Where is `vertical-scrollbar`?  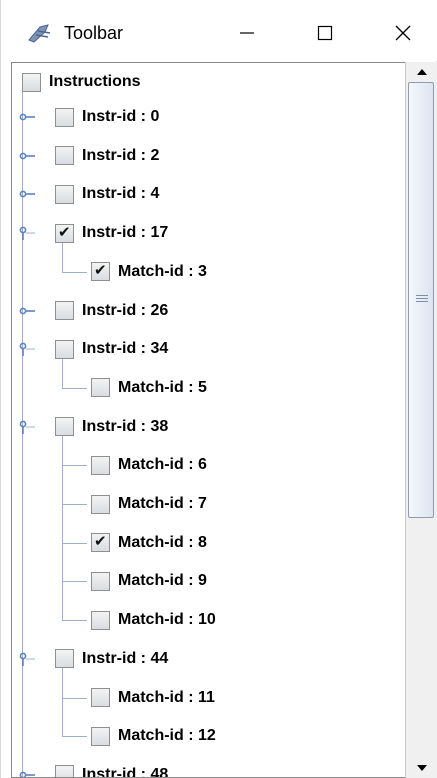 vertical-scrollbar is located at coordinates (421, 420).